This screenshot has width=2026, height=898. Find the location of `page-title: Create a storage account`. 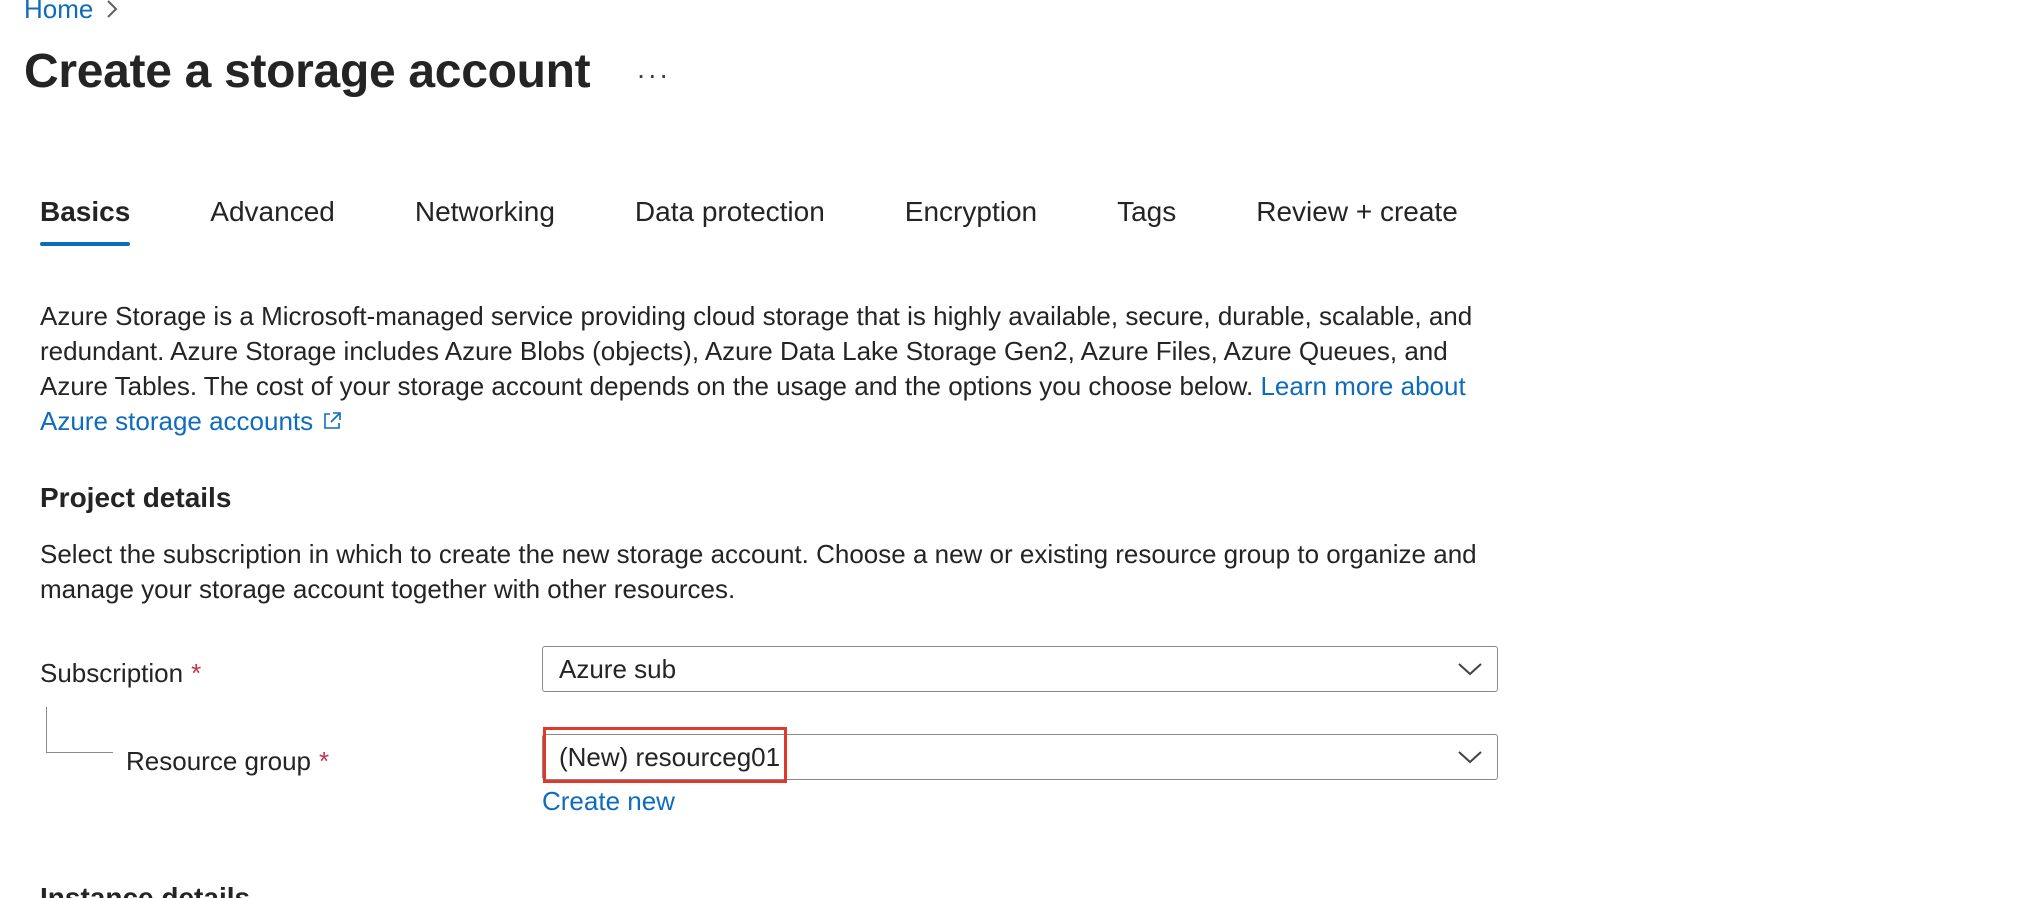

page-title: Create a storage account is located at coordinates (307, 71).